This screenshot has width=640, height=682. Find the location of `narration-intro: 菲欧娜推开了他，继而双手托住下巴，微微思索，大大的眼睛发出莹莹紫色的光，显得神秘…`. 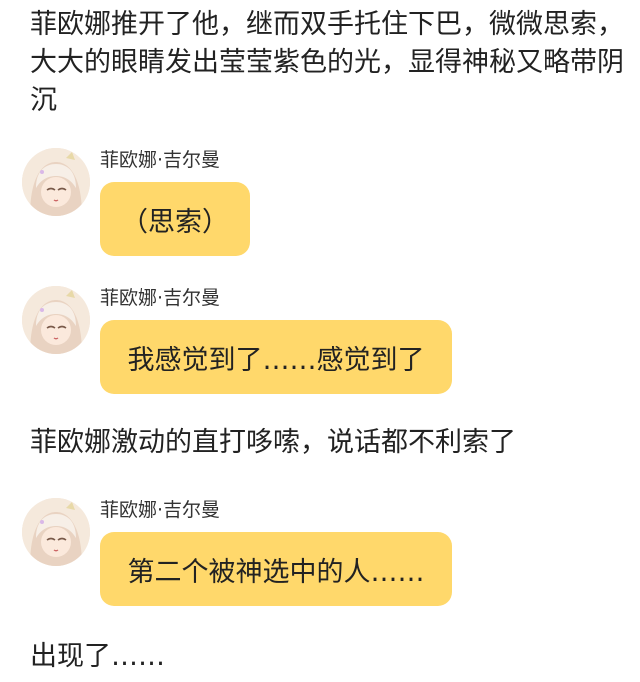

narration-intro: 菲欧娜推开了他，继而双手托住下巴，微微思索，大大的眼睛发出莹莹紫色的光，显得神秘… is located at coordinates (327, 62).